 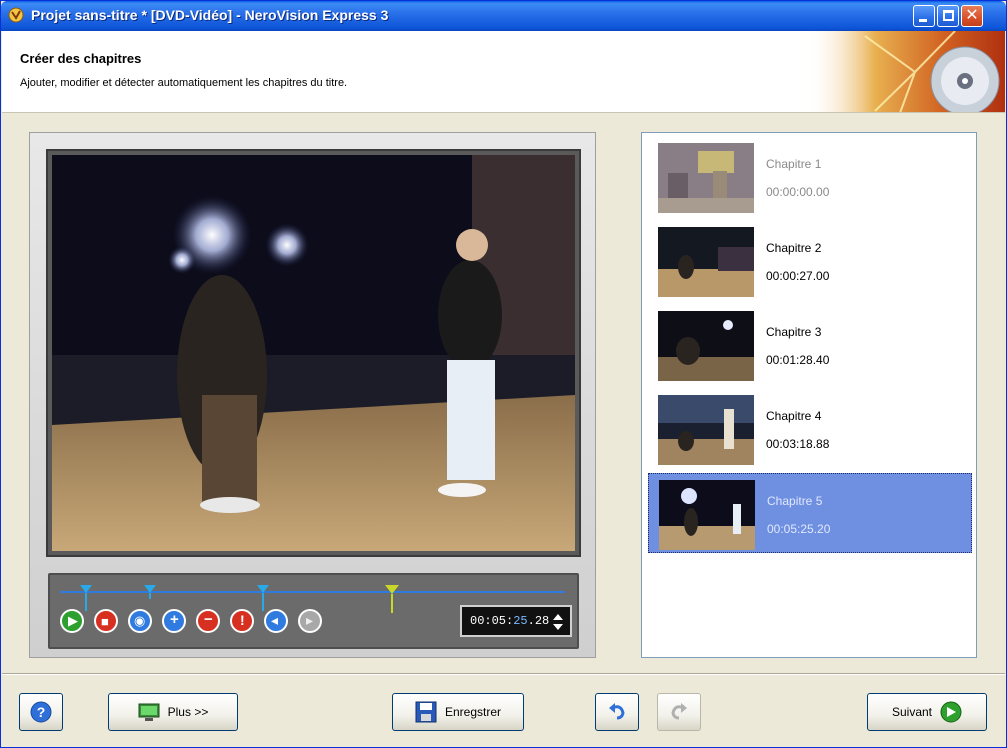 What do you see at coordinates (426, 712) in the screenshot?
I see `floppy-disk-icon` at bounding box center [426, 712].